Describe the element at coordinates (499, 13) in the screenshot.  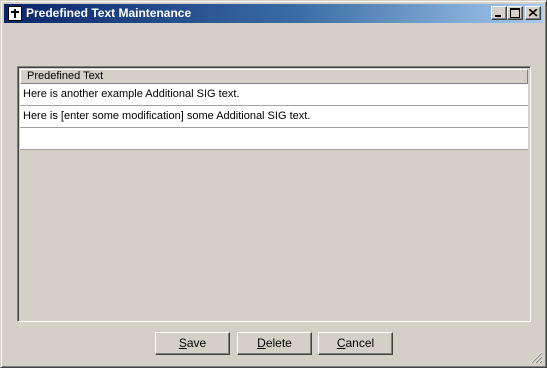
I see `minimize-button` at that location.